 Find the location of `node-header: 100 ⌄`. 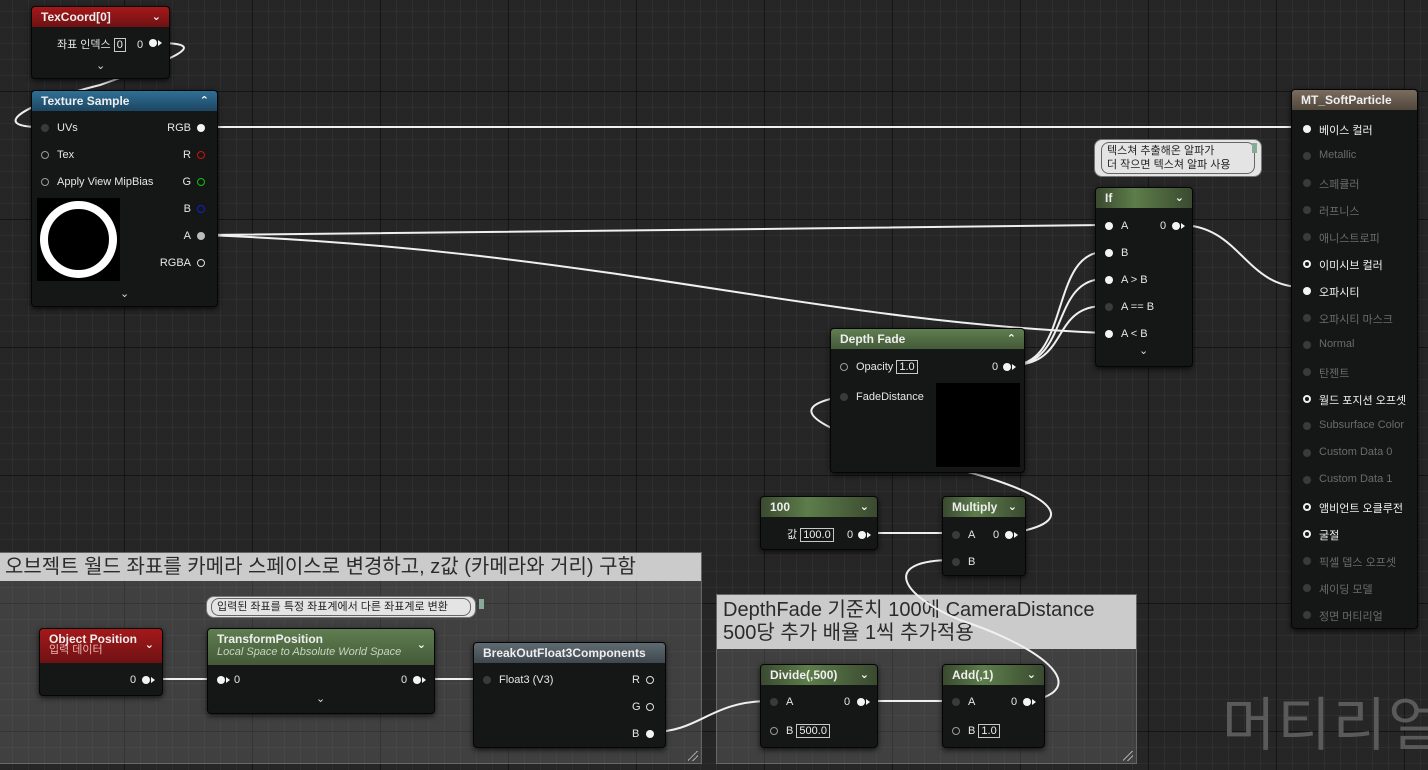

node-header: 100 ⌄ is located at coordinates (819, 507).